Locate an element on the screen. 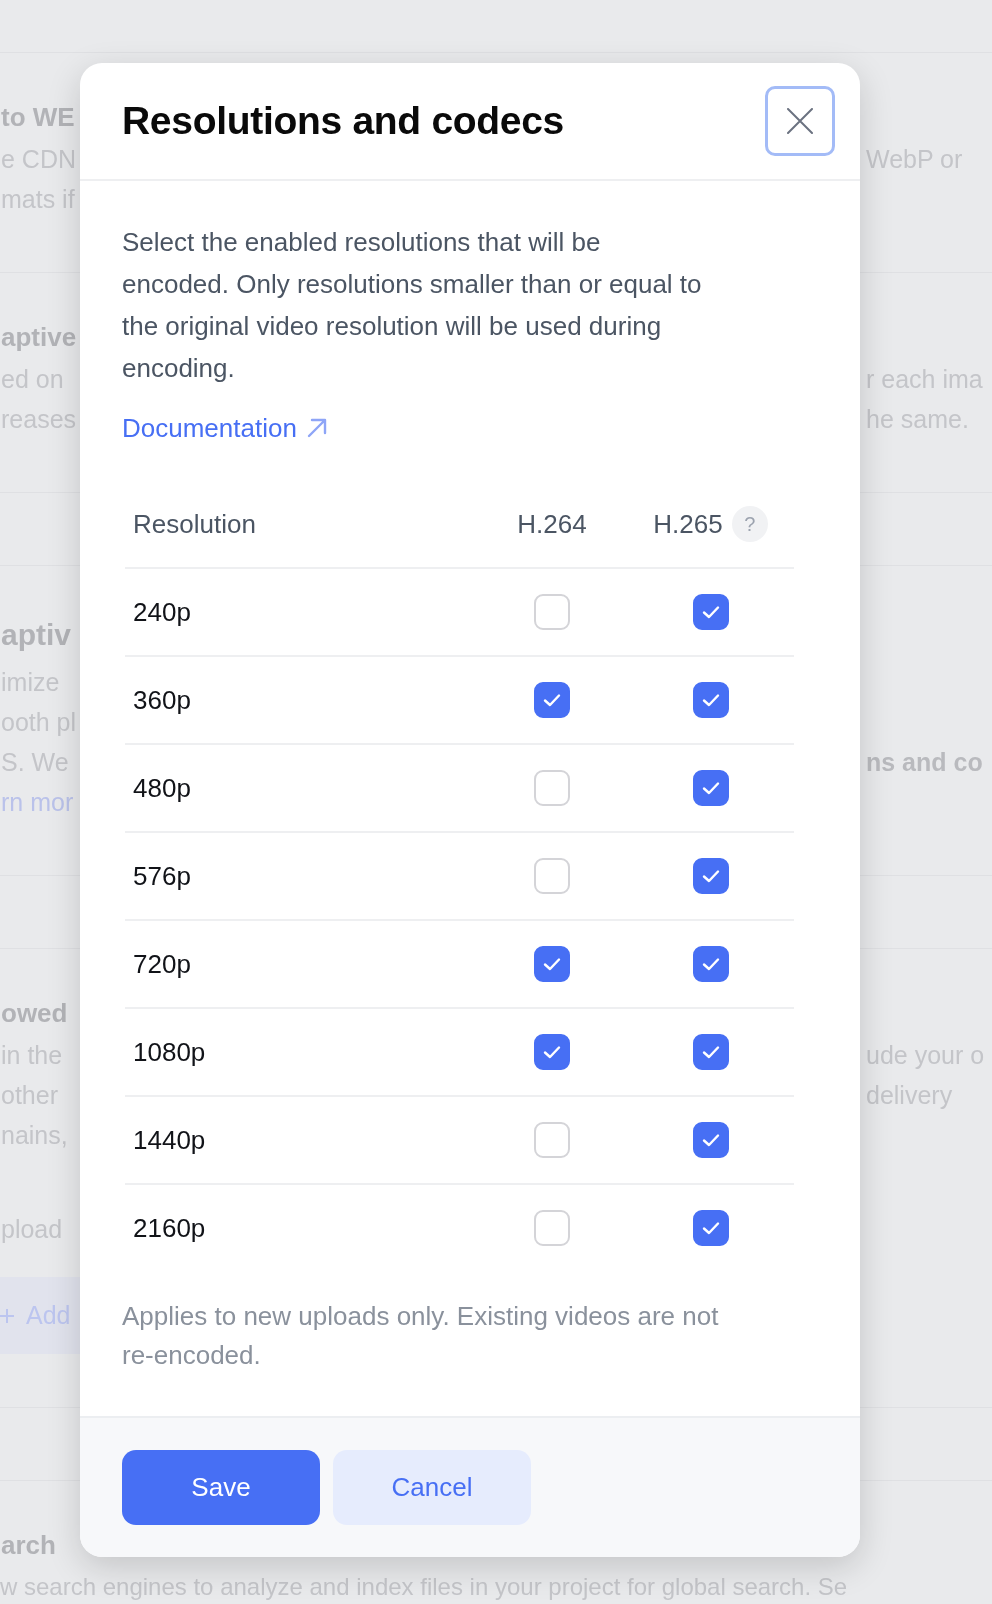 This screenshot has height=1604, width=992. resolution-label: 576p is located at coordinates (162, 876).